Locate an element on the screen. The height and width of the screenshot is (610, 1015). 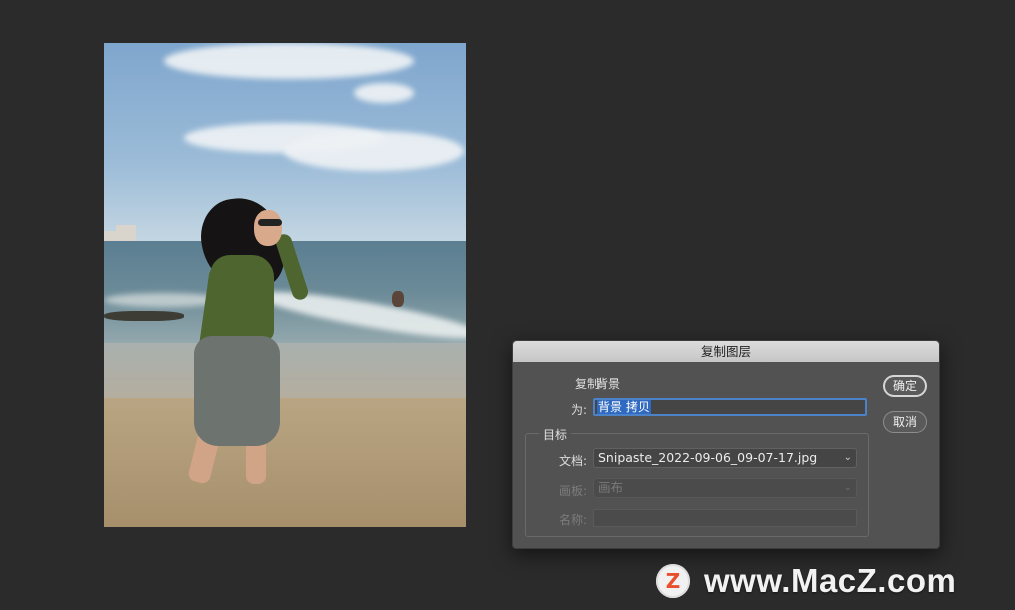
artboard-label: 画板: is located at coordinates (572, 491).